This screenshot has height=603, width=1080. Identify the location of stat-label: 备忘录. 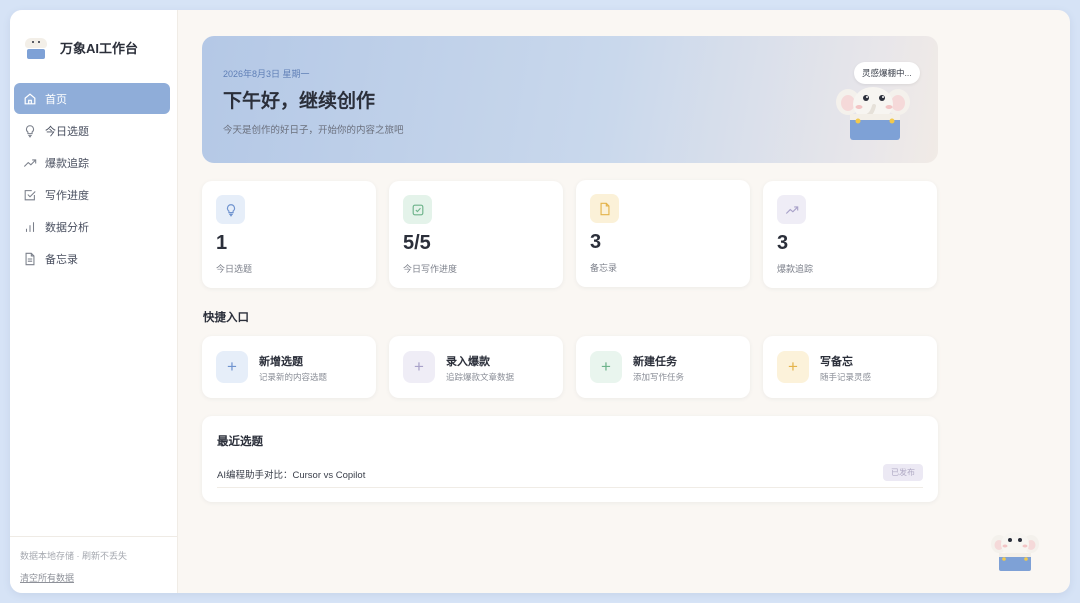
(604, 268).